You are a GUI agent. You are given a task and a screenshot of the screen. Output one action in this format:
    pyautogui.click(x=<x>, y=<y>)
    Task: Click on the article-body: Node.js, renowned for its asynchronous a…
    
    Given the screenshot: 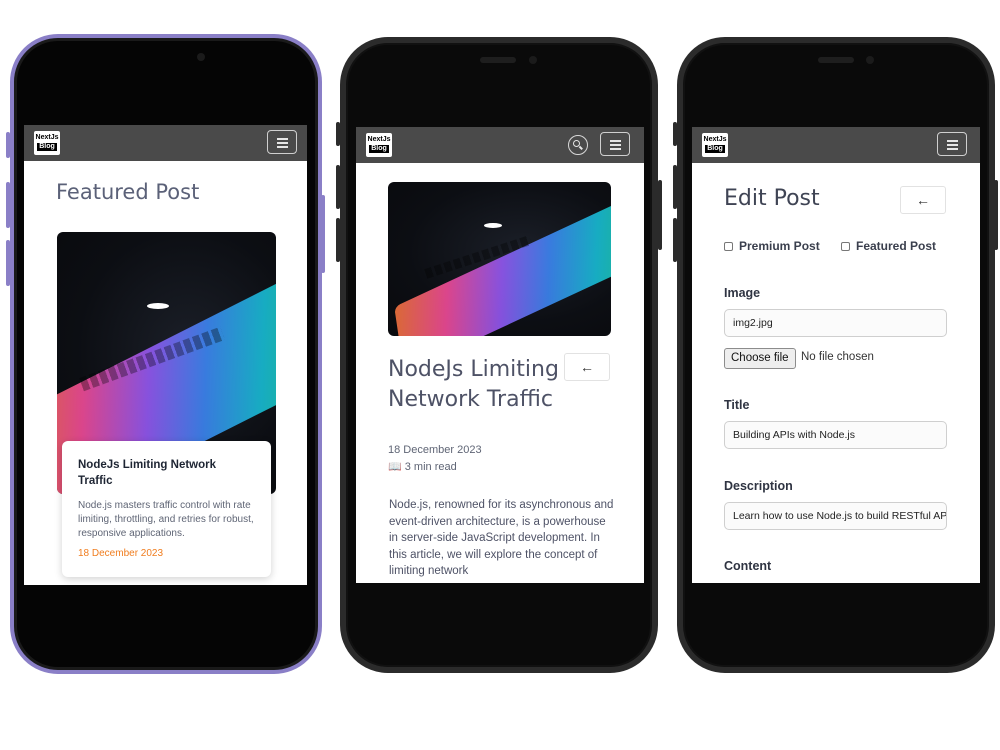 What is the action you would take?
    pyautogui.click(x=501, y=538)
    